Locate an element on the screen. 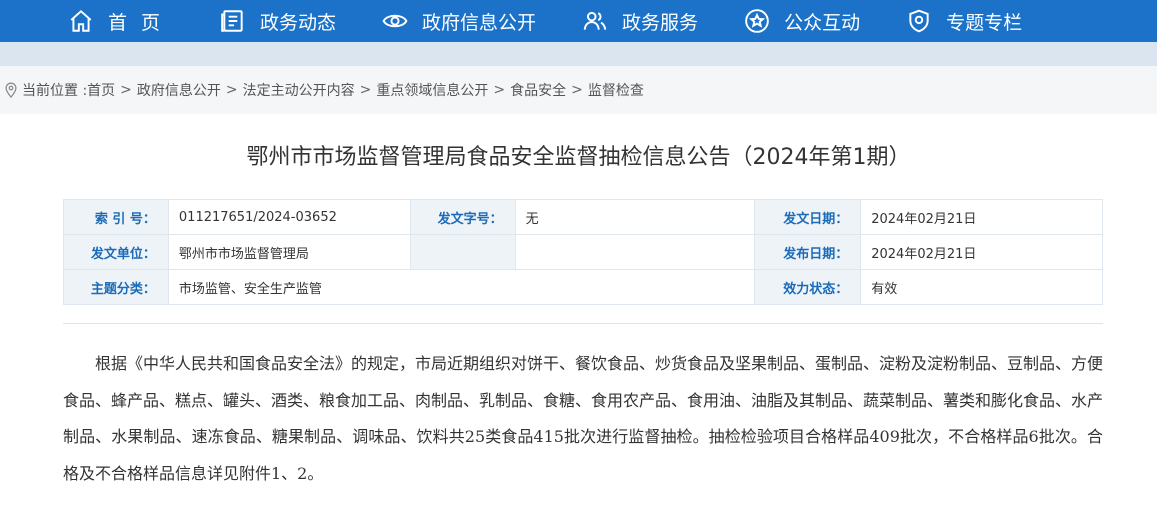 The height and width of the screenshot is (527, 1157). nav-item-info-open: 政府信息公开 is located at coordinates (459, 21).